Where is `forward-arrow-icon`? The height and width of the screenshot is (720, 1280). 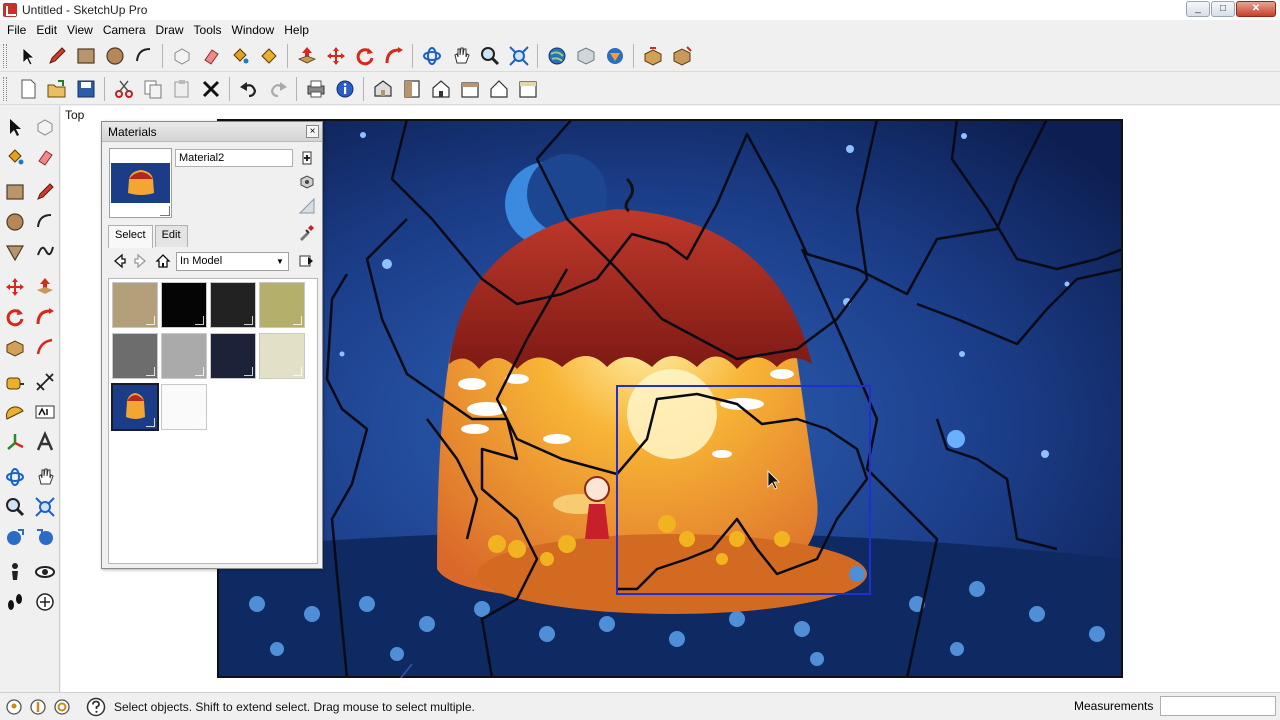 forward-arrow-icon is located at coordinates (141, 261).